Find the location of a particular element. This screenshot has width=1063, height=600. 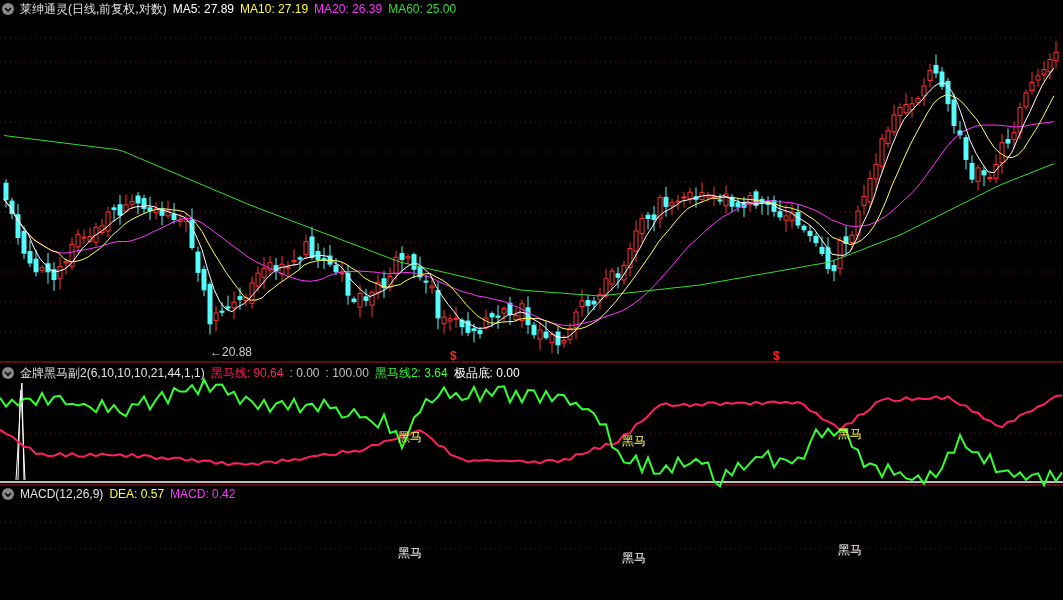

low-price-label: ←20.88 is located at coordinates (231, 352).